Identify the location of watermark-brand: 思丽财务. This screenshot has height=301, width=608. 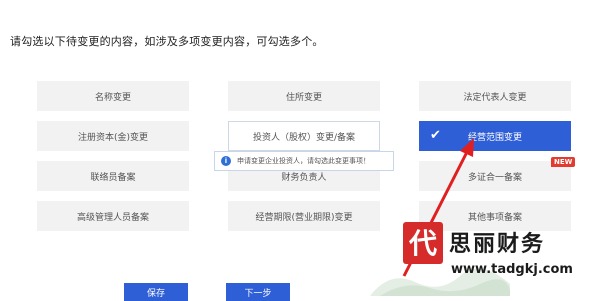
(497, 244).